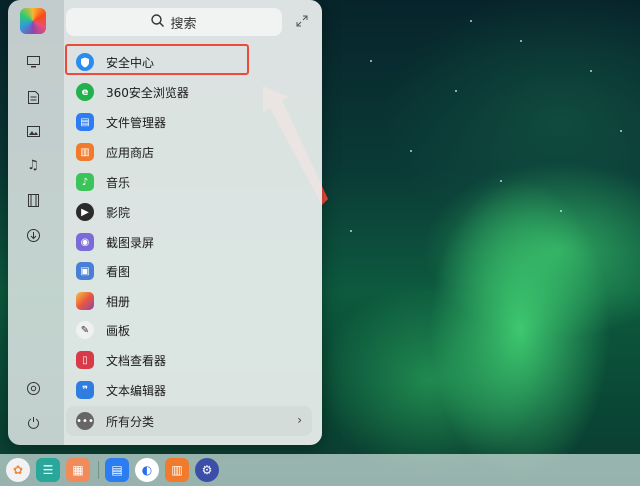  I want to click on computer-icon, so click(33, 62).